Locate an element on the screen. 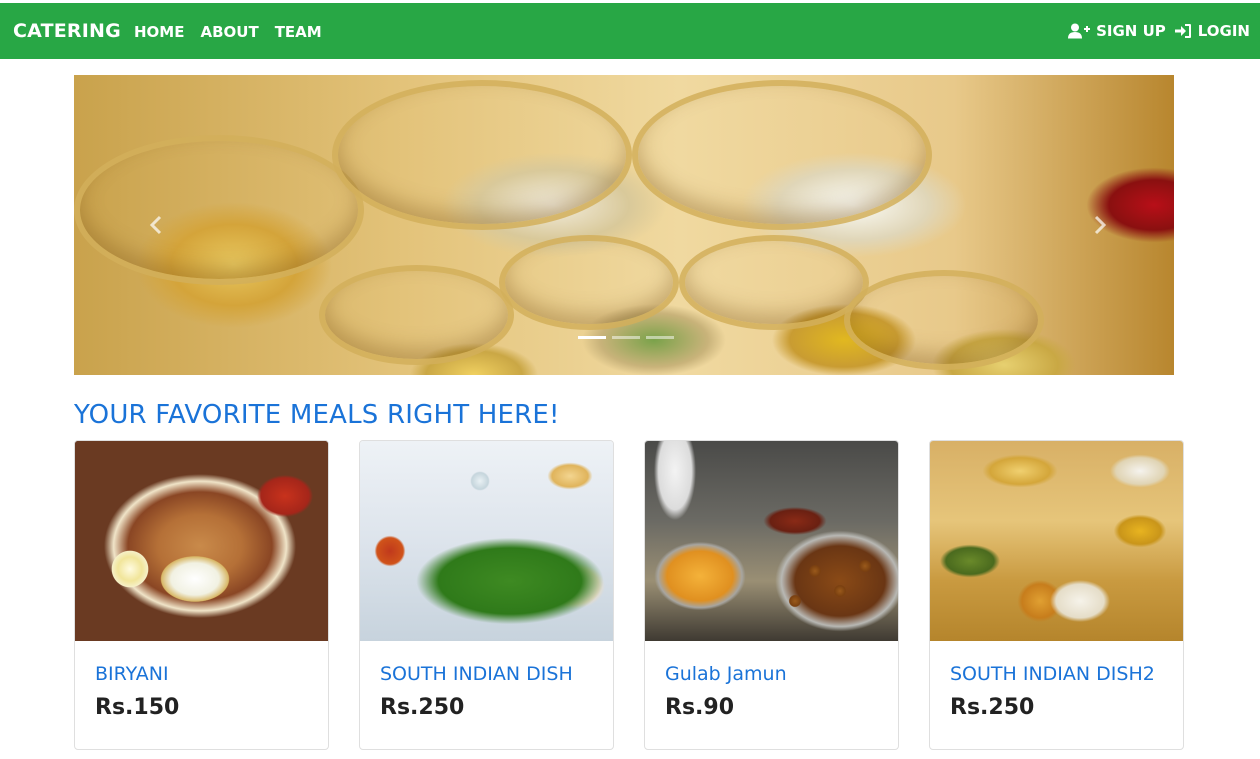 The width and height of the screenshot is (1260, 759). carousel-prev-arrow is located at coordinates (158, 225).